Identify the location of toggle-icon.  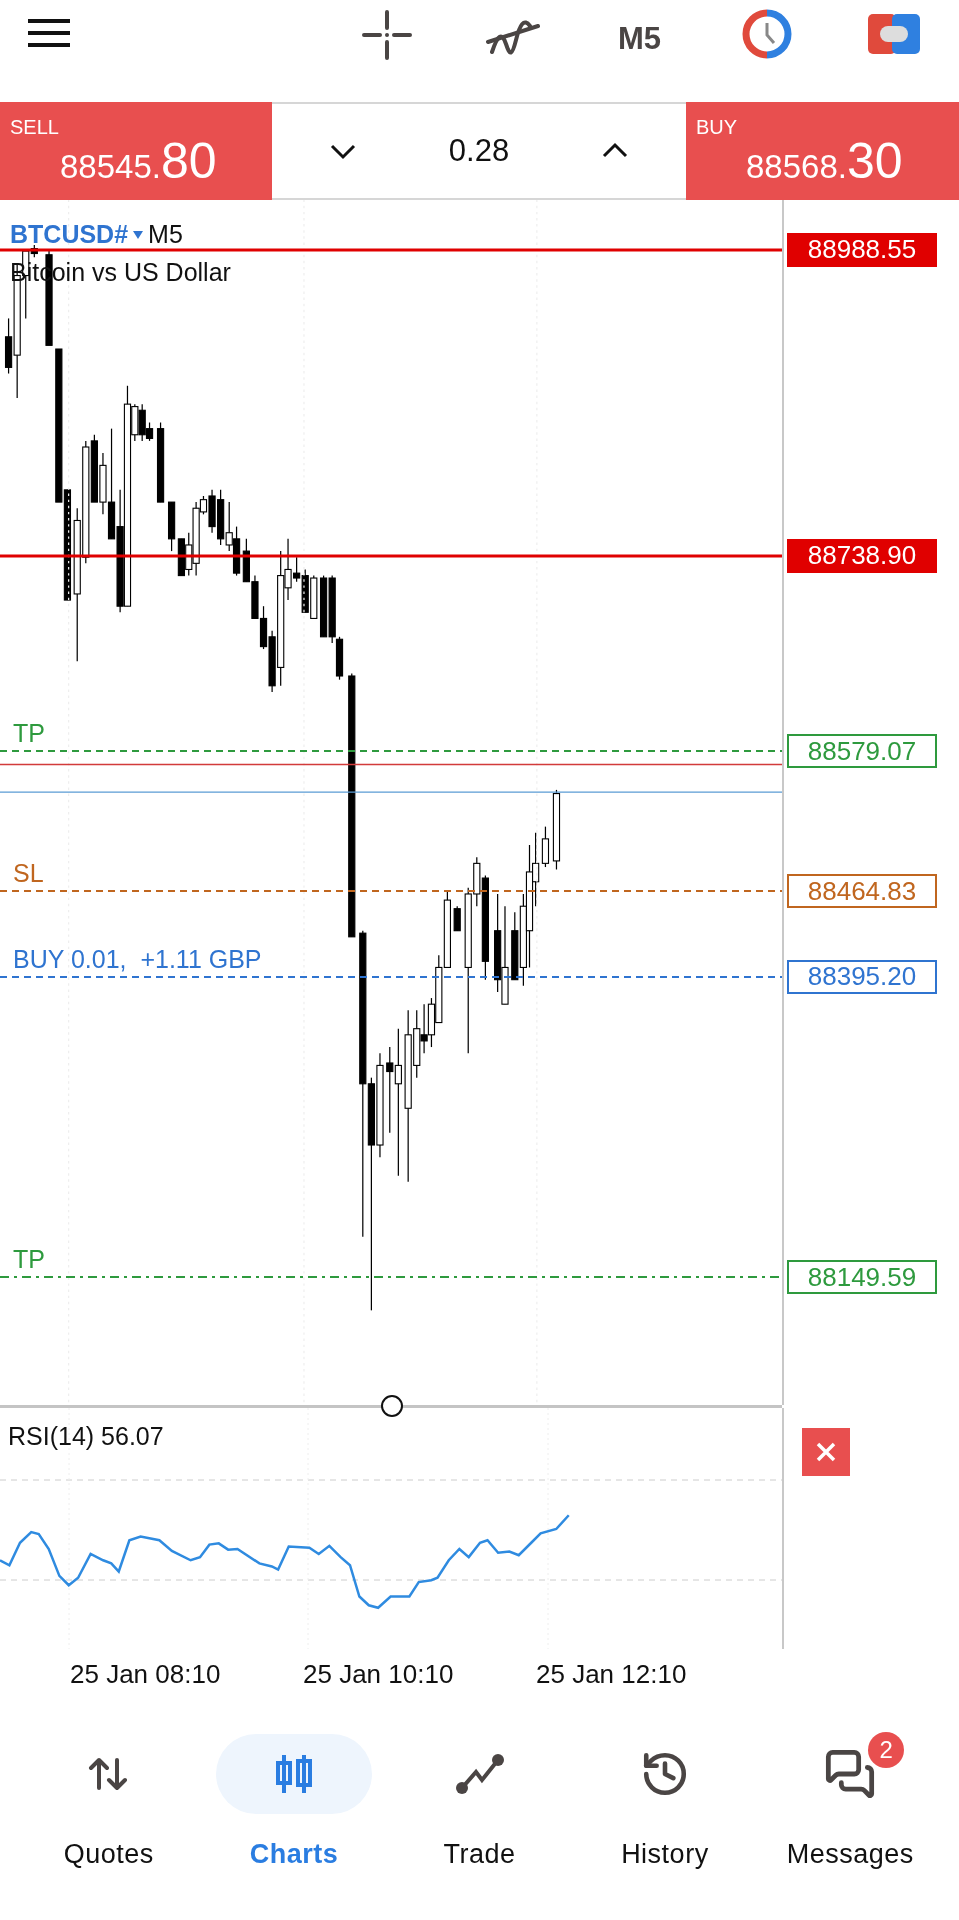
(894, 34).